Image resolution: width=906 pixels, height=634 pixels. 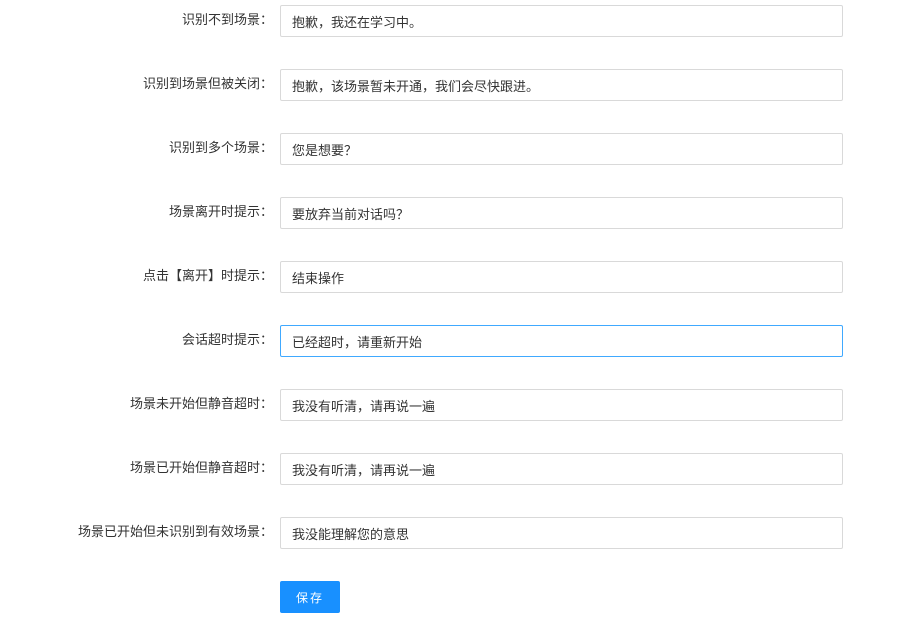 I want to click on scene-leave-input, so click(x=561, y=213).